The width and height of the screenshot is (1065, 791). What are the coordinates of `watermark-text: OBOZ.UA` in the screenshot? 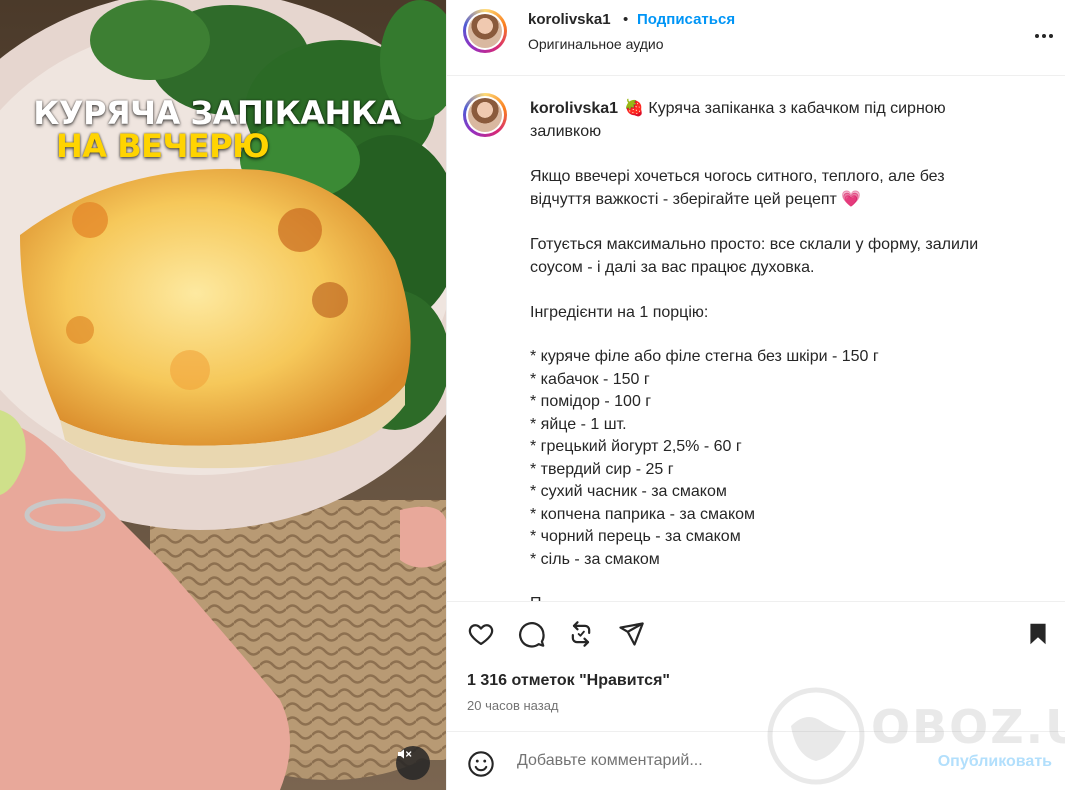 It's located at (968, 727).